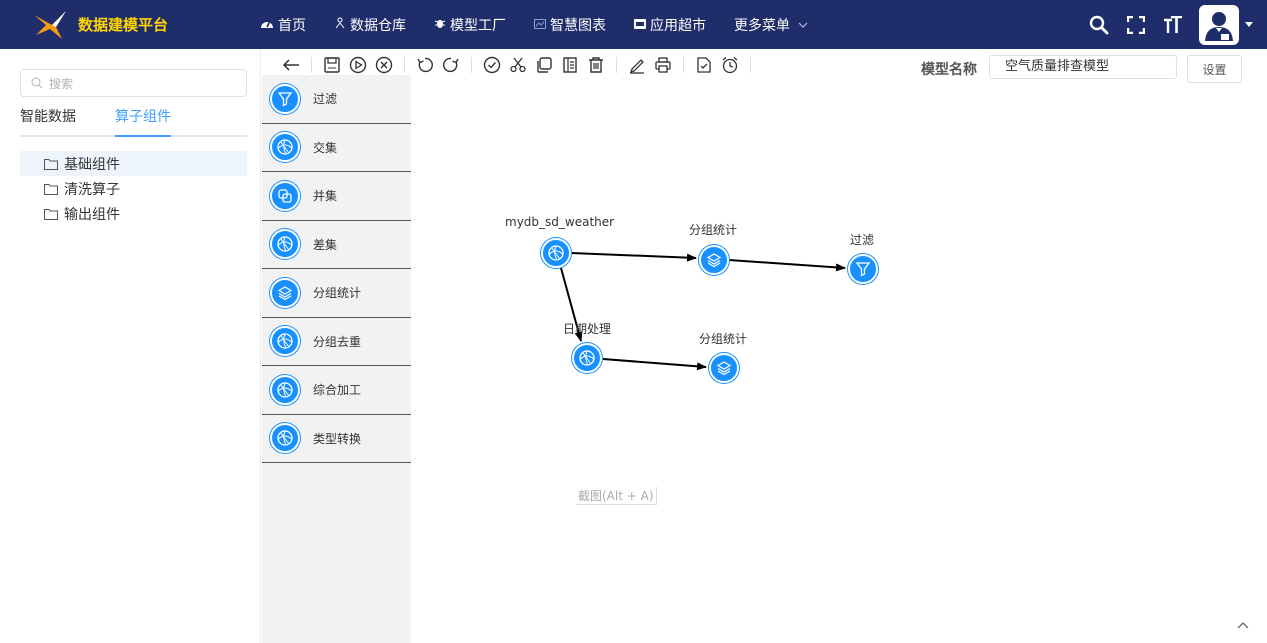 The height and width of the screenshot is (643, 1267). Describe the element at coordinates (640, 25) in the screenshot. I see `store-icon` at that location.